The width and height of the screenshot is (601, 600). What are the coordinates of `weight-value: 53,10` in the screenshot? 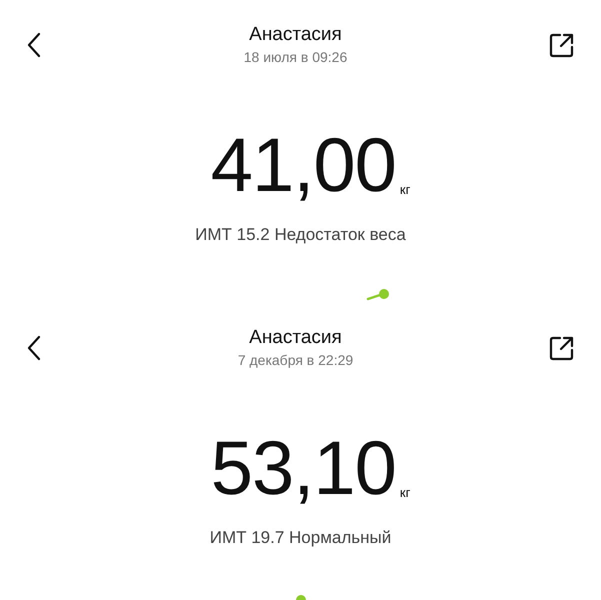 It's located at (303, 469).